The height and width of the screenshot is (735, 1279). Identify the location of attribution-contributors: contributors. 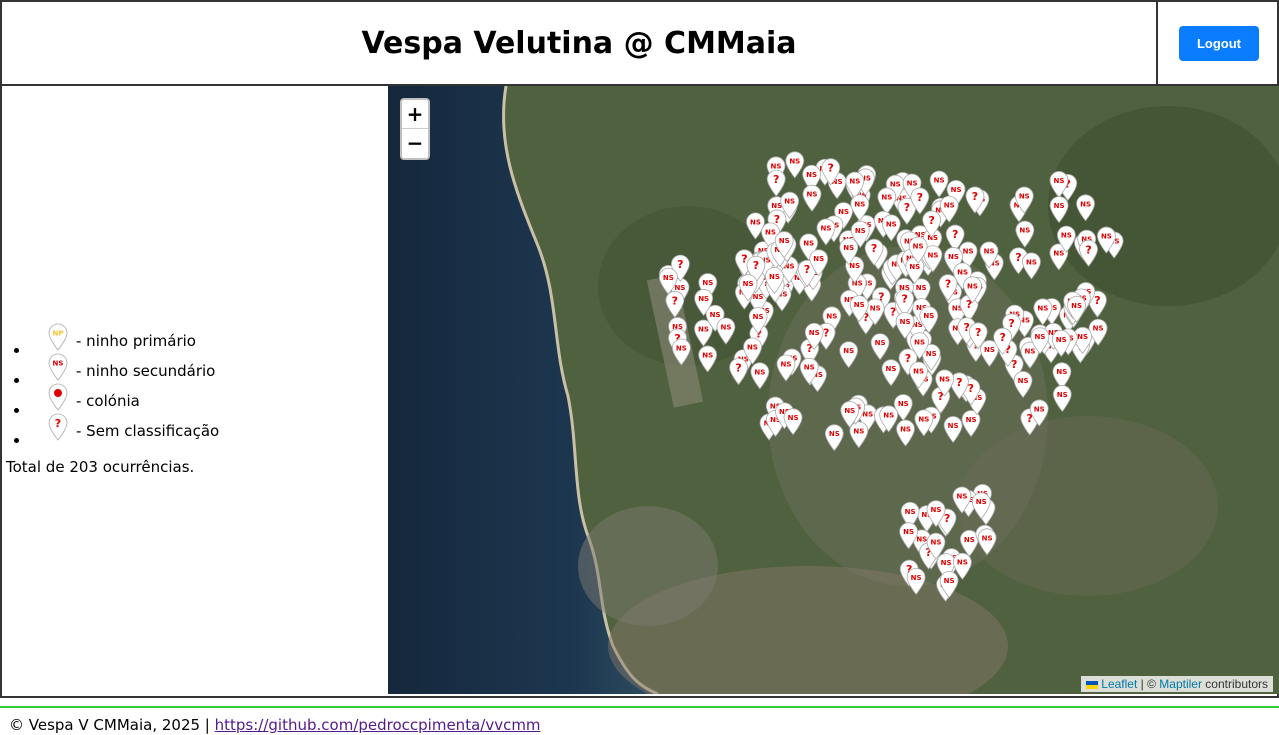
(1234, 684).